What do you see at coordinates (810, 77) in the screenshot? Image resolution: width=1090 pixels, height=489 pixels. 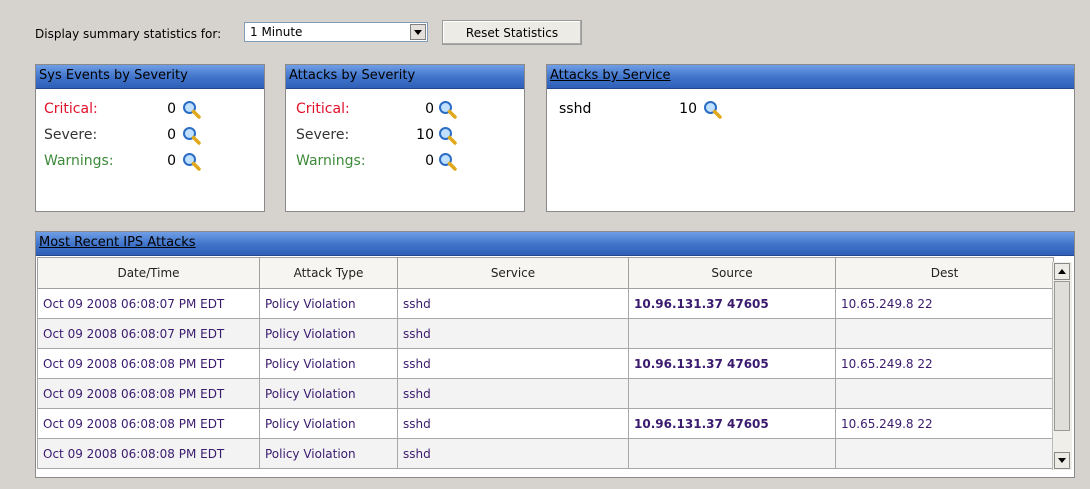 I see `attacks-service-title: Attacks by Service` at bounding box center [810, 77].